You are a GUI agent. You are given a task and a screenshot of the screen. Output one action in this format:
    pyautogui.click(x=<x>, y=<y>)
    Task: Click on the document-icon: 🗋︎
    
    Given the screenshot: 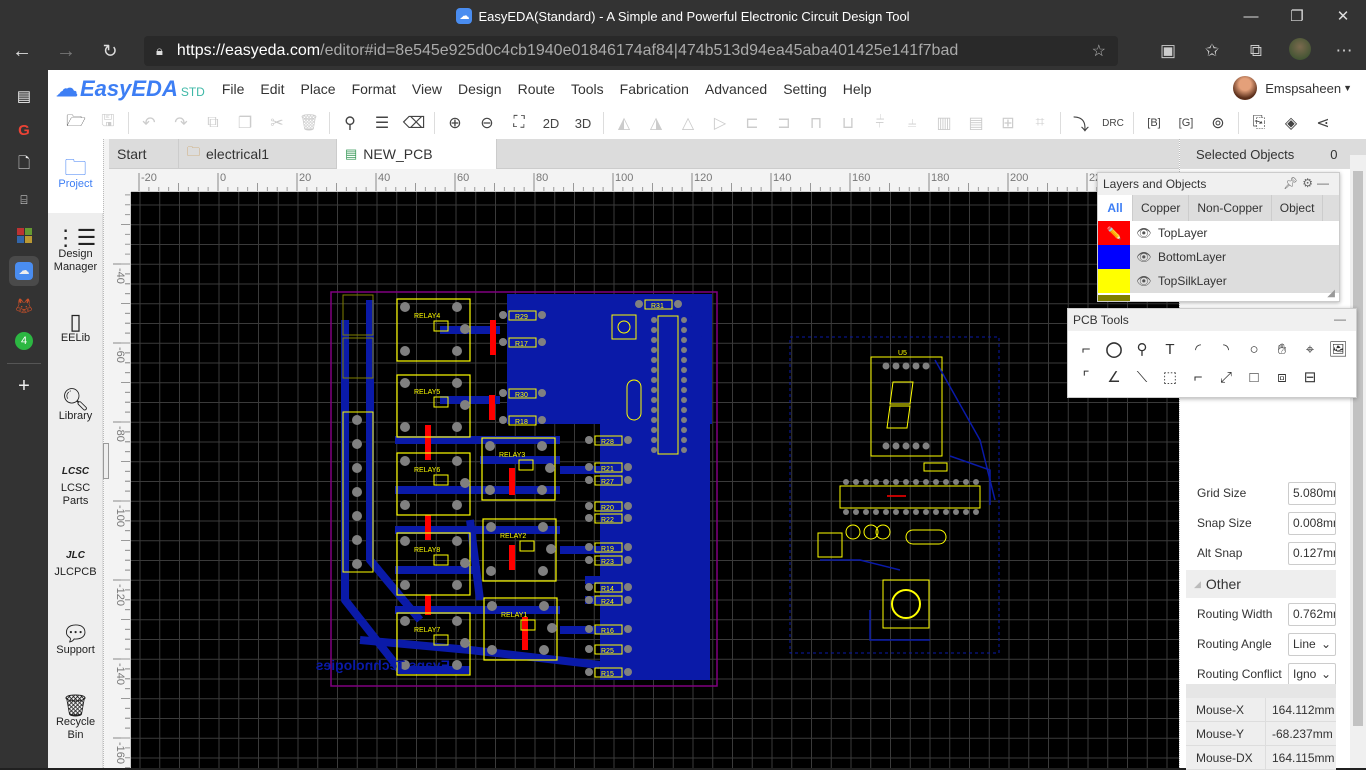 What is the action you would take?
    pyautogui.click(x=24, y=165)
    